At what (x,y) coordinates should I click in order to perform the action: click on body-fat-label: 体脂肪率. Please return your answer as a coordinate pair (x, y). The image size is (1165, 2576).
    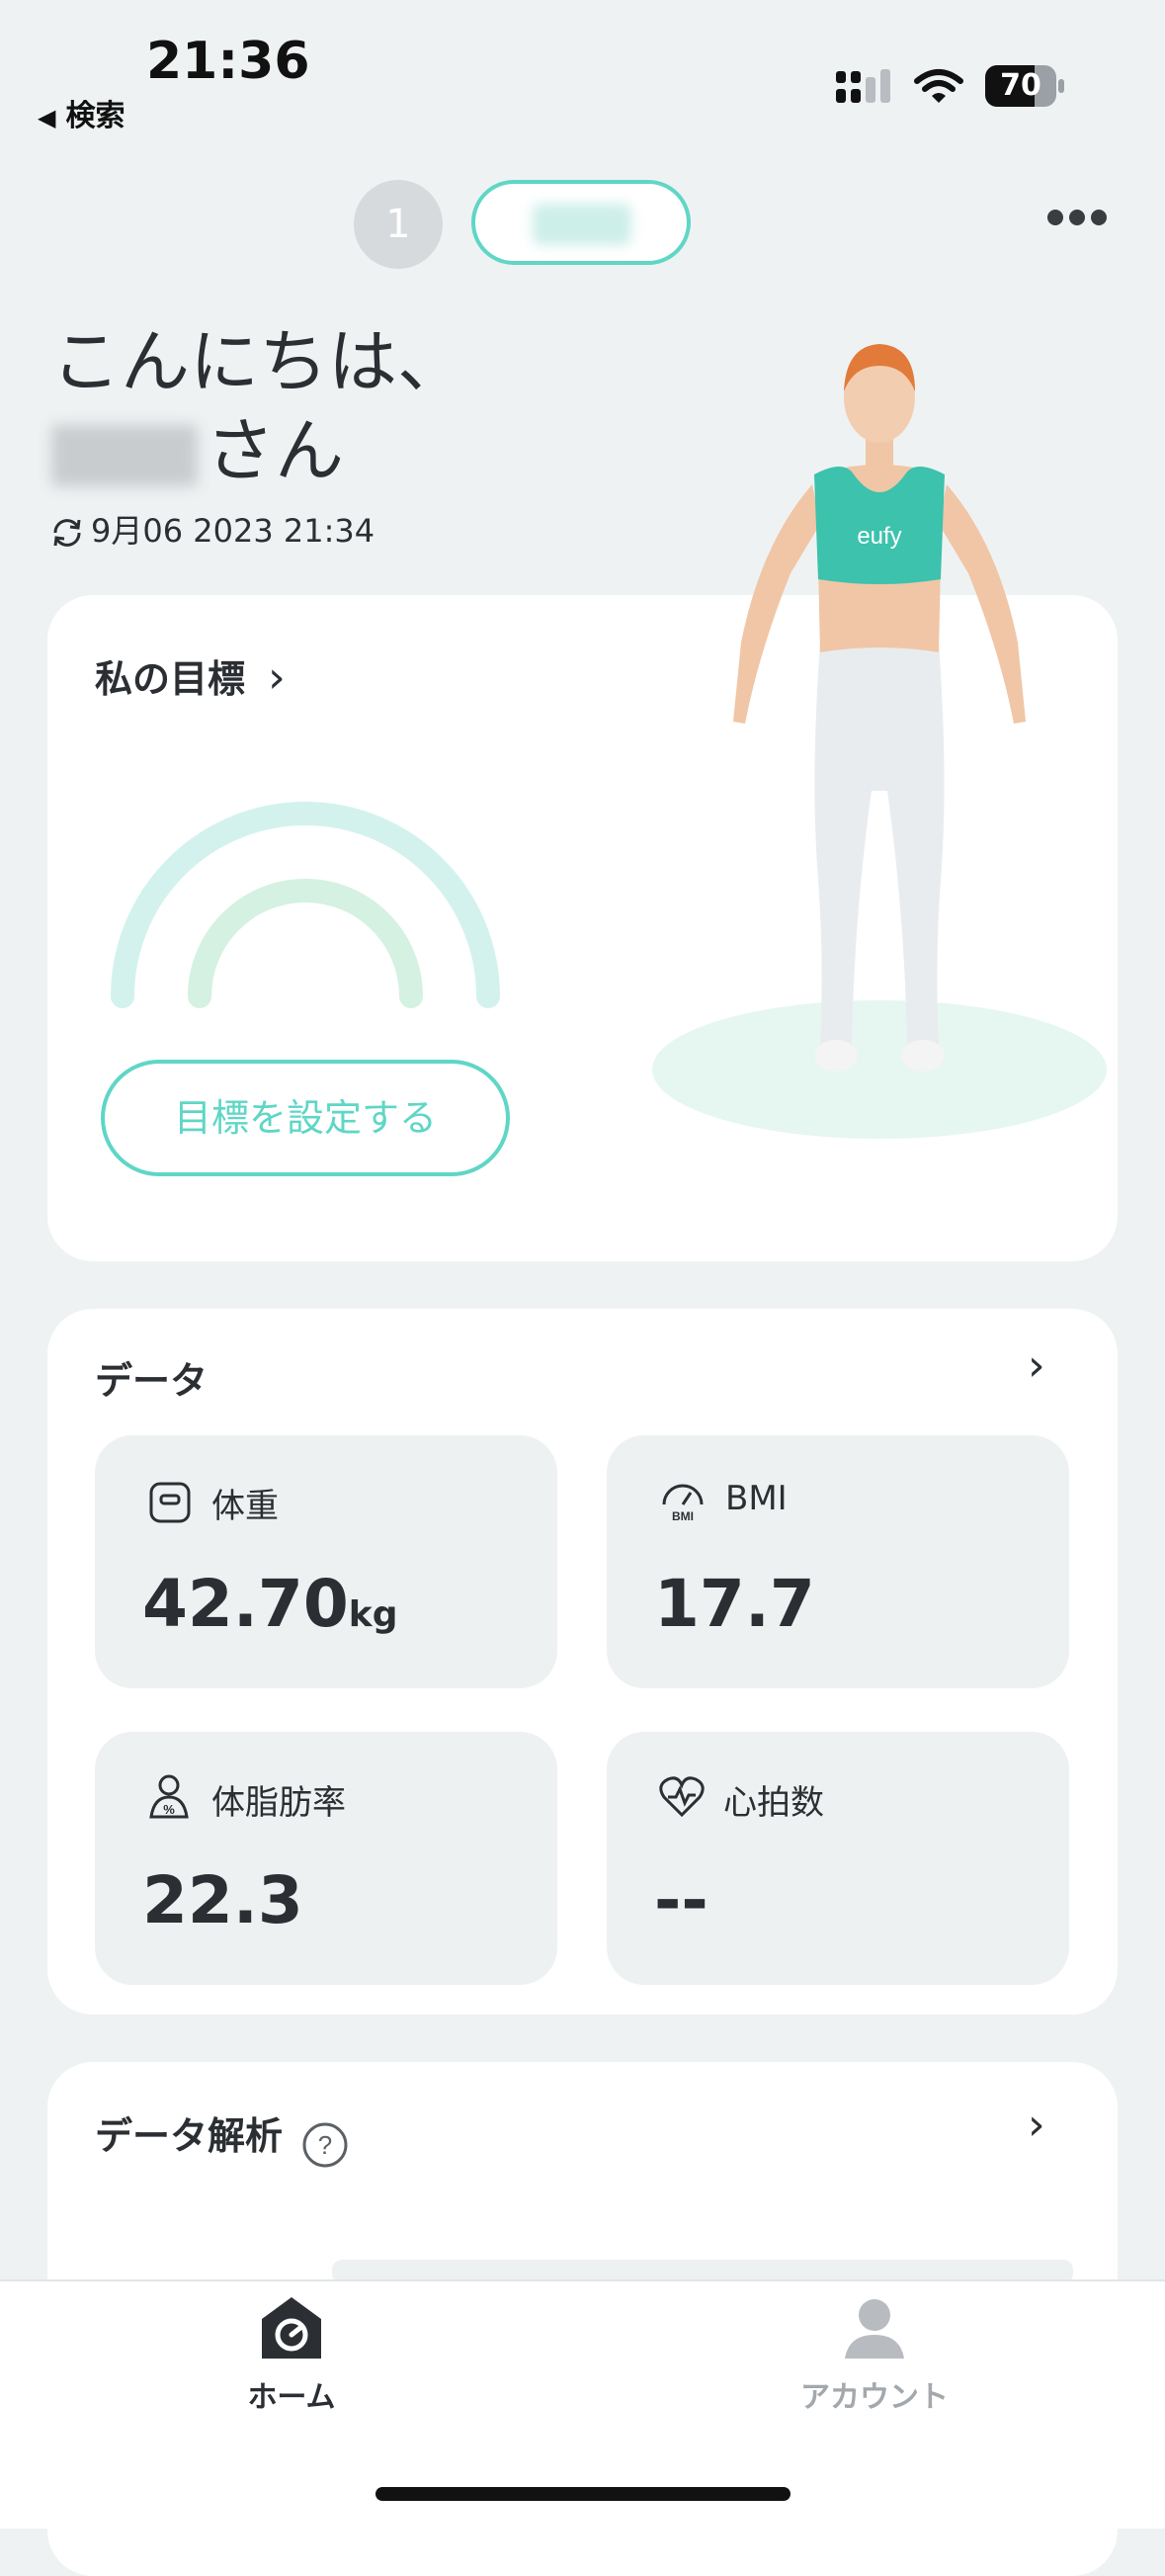
    Looking at the image, I should click on (278, 1803).